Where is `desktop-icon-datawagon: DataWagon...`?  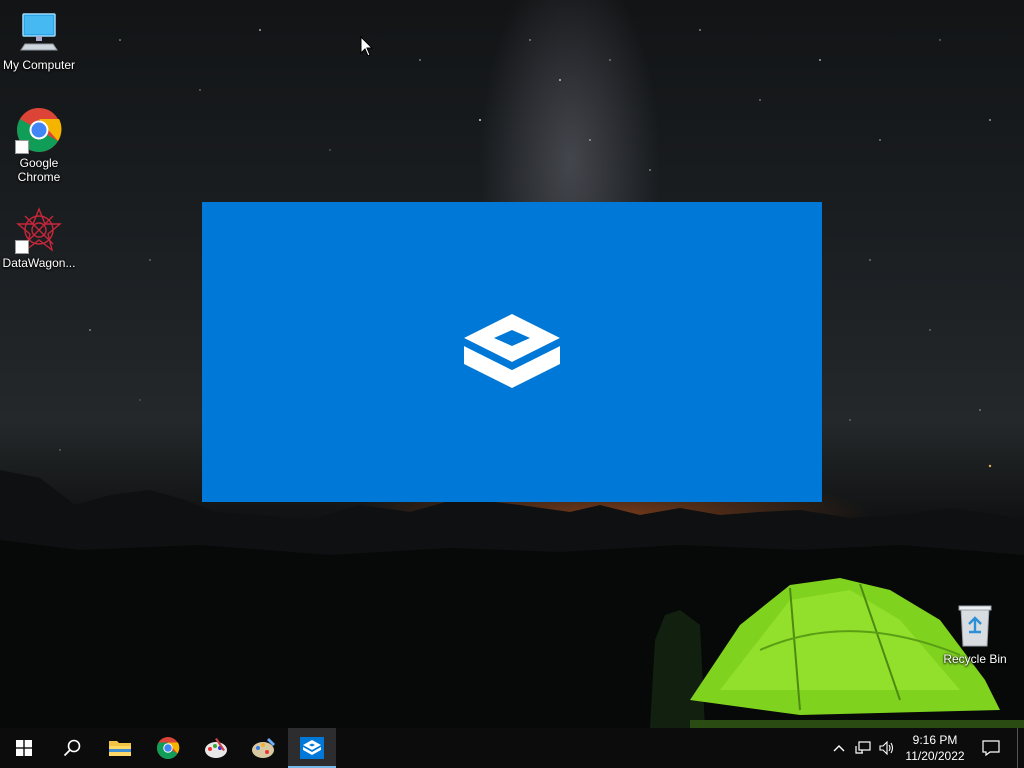 desktop-icon-datawagon: DataWagon... is located at coordinates (39, 238).